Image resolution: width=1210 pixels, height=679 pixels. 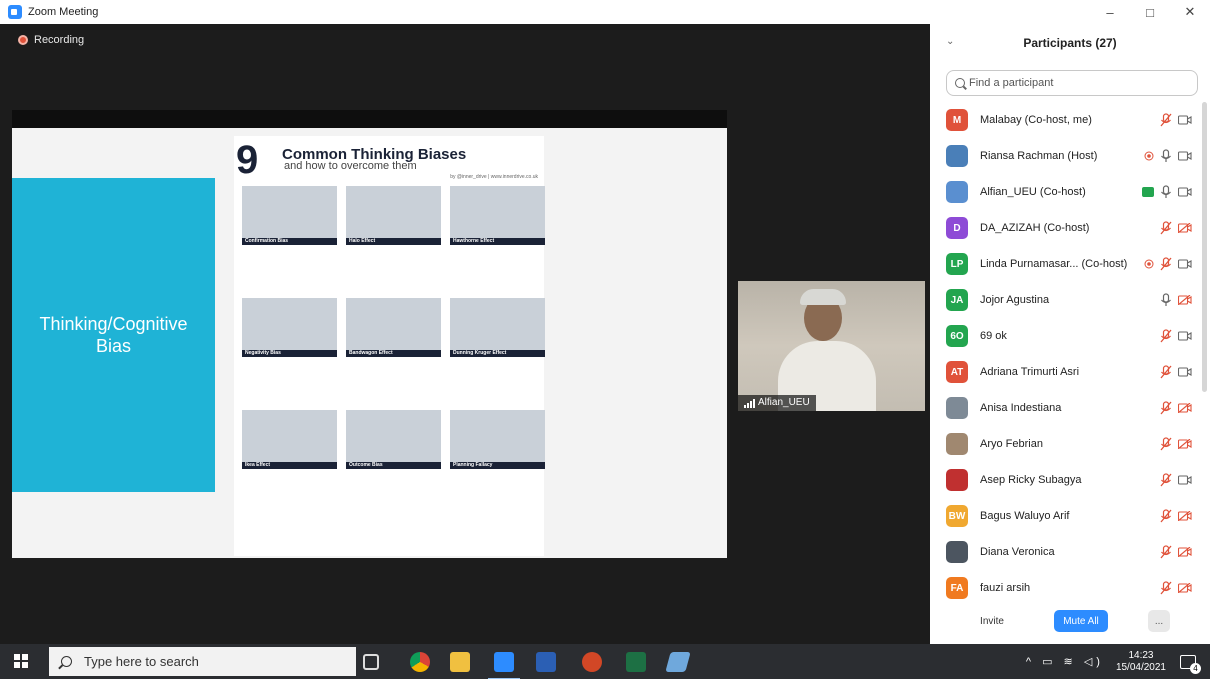 What do you see at coordinates (605, 12) in the screenshot?
I see `title-bar: Zoom Meeting – □ ✕` at bounding box center [605, 12].